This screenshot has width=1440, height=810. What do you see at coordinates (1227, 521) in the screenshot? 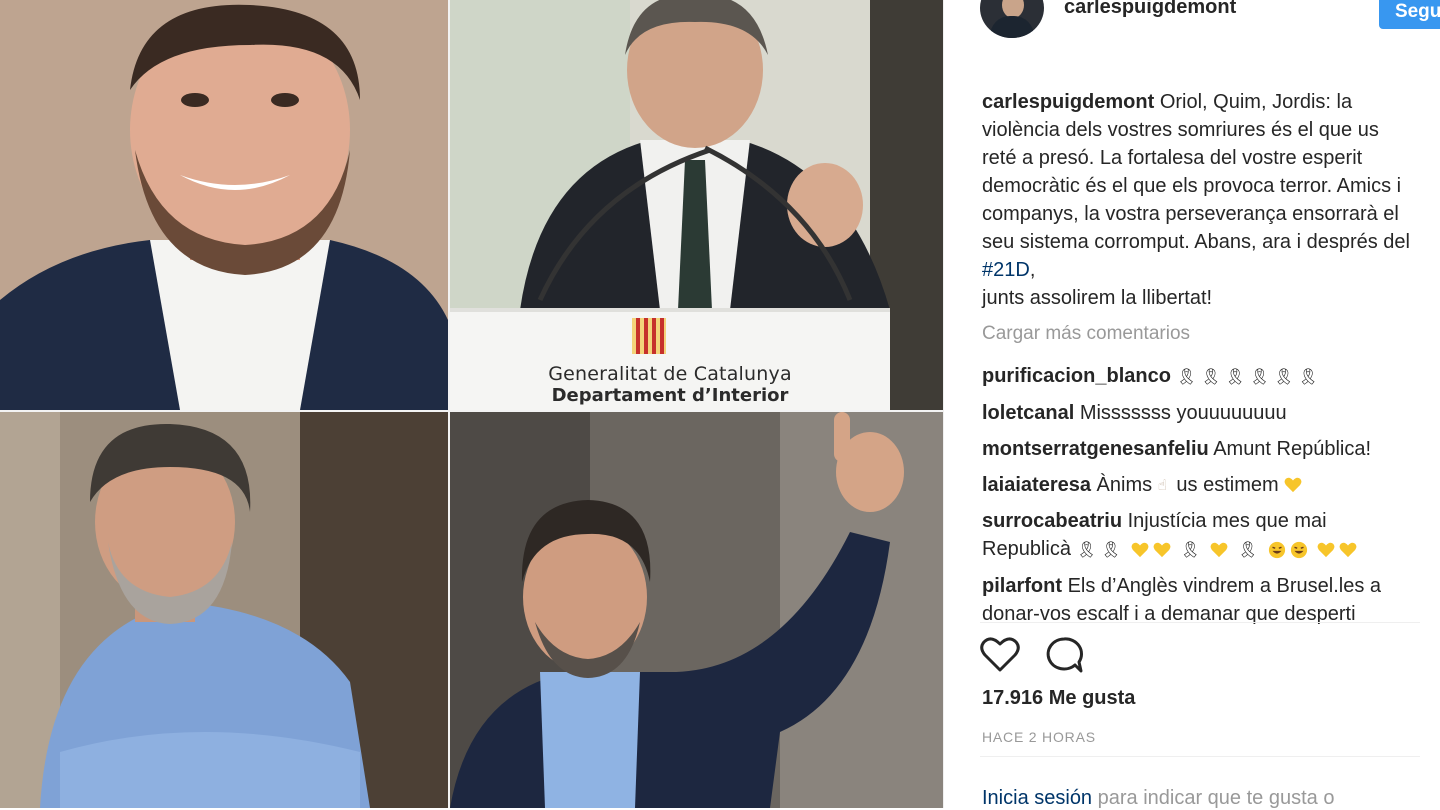
I see `comment-text: Injustícia mes que mai` at bounding box center [1227, 521].